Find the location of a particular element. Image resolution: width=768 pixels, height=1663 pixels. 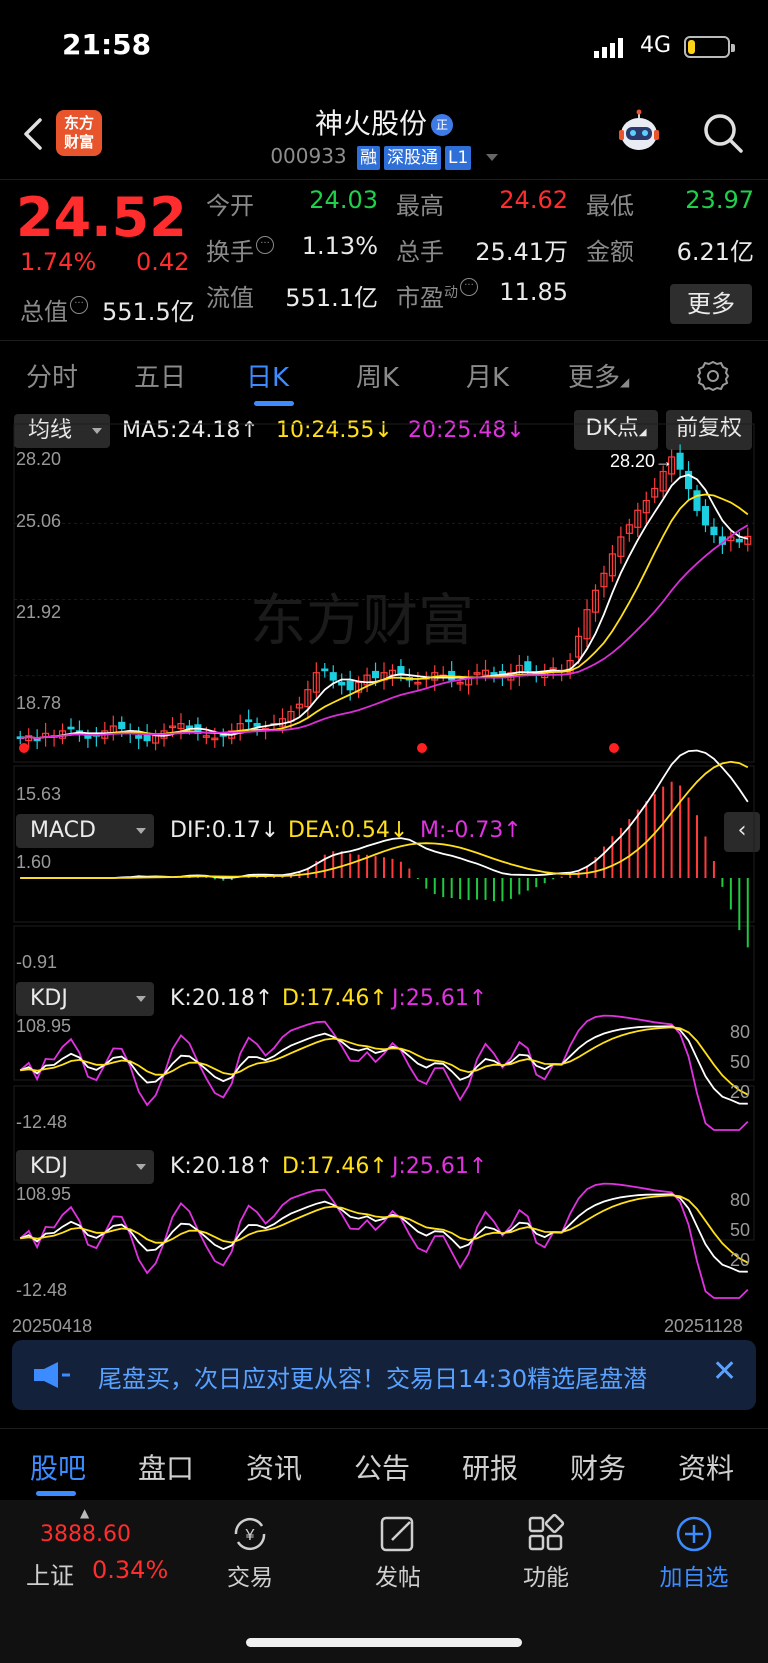

tab-weekly-k: 周K is located at coordinates (377, 375).